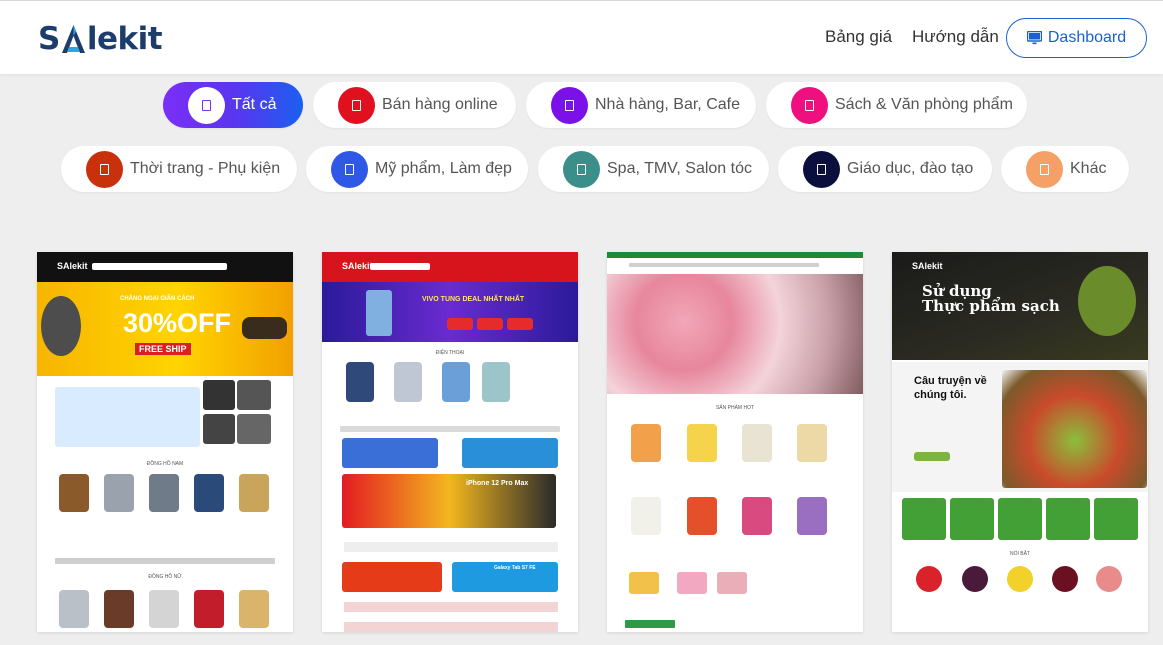 The width and height of the screenshot is (1163, 645). Describe the element at coordinates (1088, 168) in the screenshot. I see `category-label: Khác` at that location.